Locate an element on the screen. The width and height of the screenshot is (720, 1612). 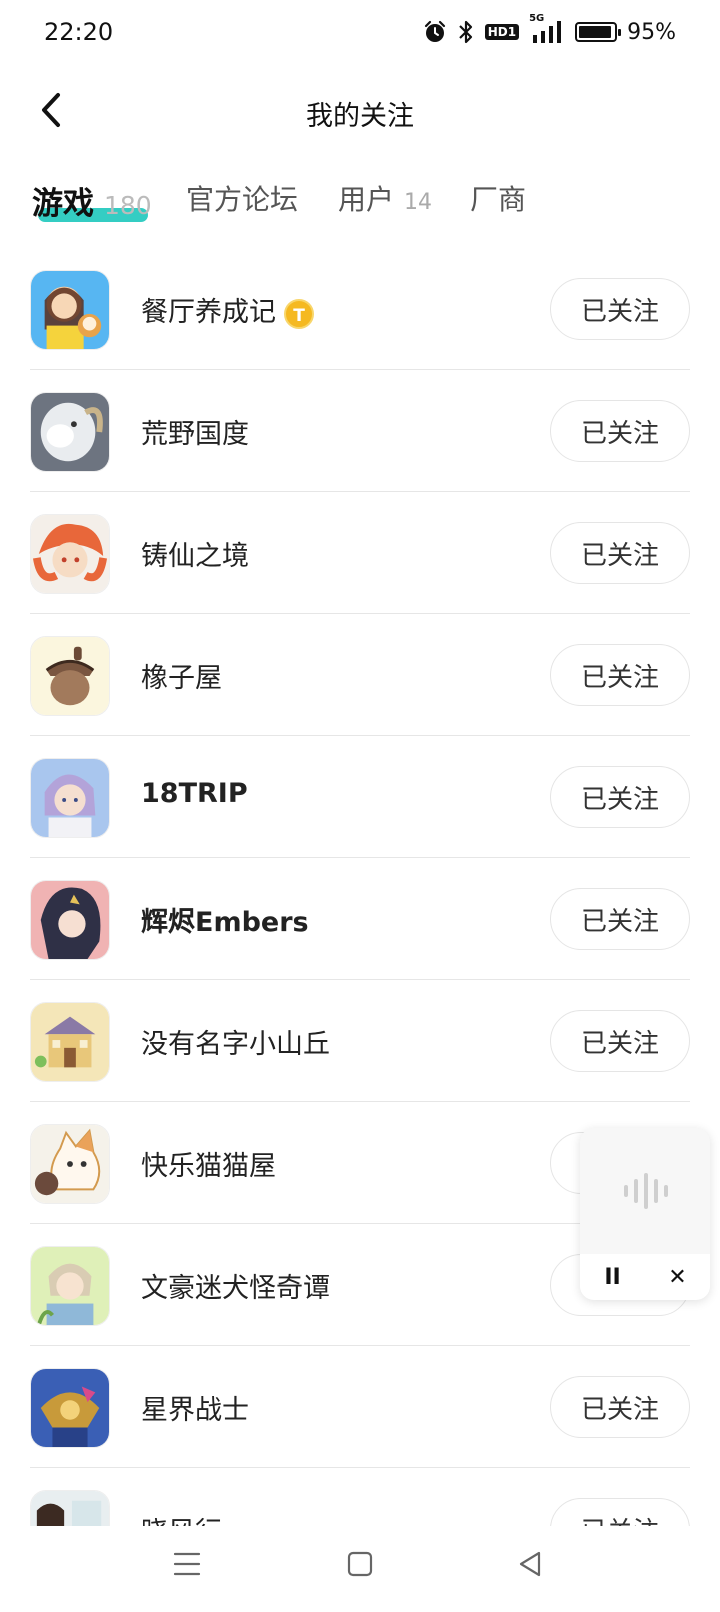
signal-icon: 5G is located at coordinates (547, 29).